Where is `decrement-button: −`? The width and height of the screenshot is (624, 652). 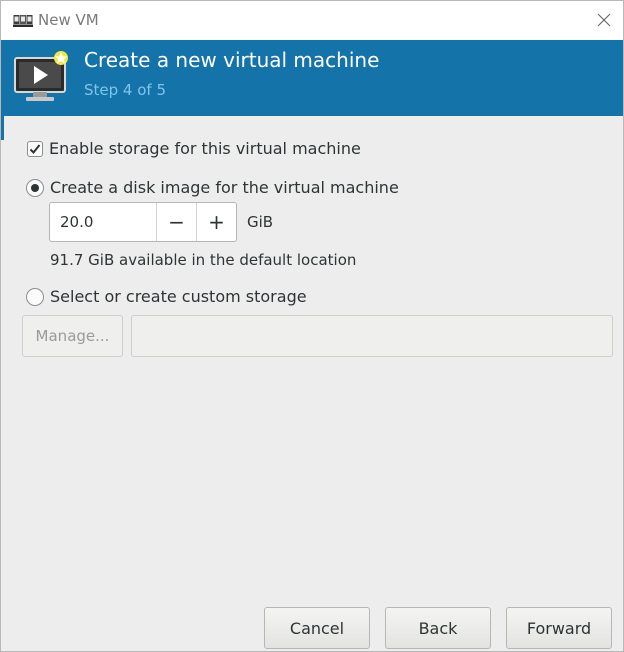 decrement-button: − is located at coordinates (176, 222).